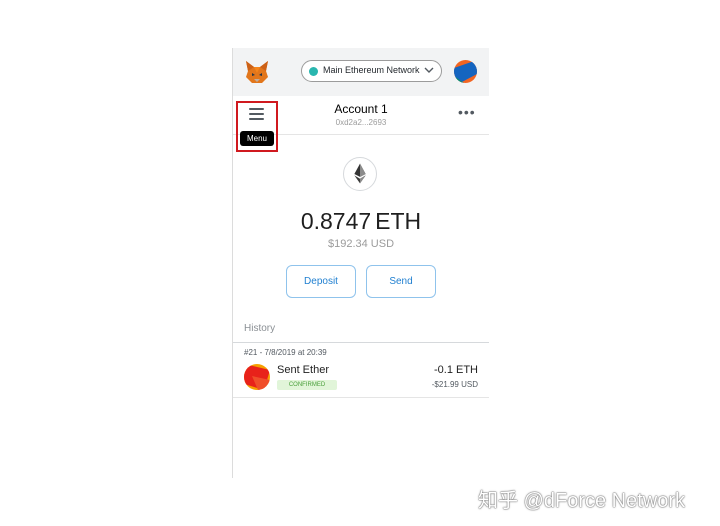 This screenshot has height=526, width=720. What do you see at coordinates (321, 281) in the screenshot?
I see `deposit-button: Deposit` at bounding box center [321, 281].